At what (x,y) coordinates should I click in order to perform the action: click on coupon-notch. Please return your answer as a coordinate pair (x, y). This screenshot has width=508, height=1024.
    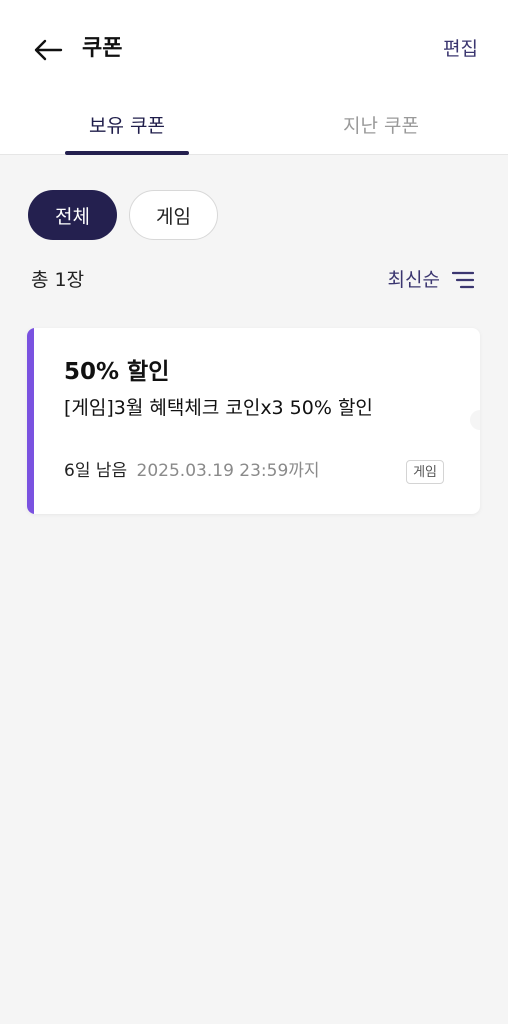
    Looking at the image, I should click on (475, 420).